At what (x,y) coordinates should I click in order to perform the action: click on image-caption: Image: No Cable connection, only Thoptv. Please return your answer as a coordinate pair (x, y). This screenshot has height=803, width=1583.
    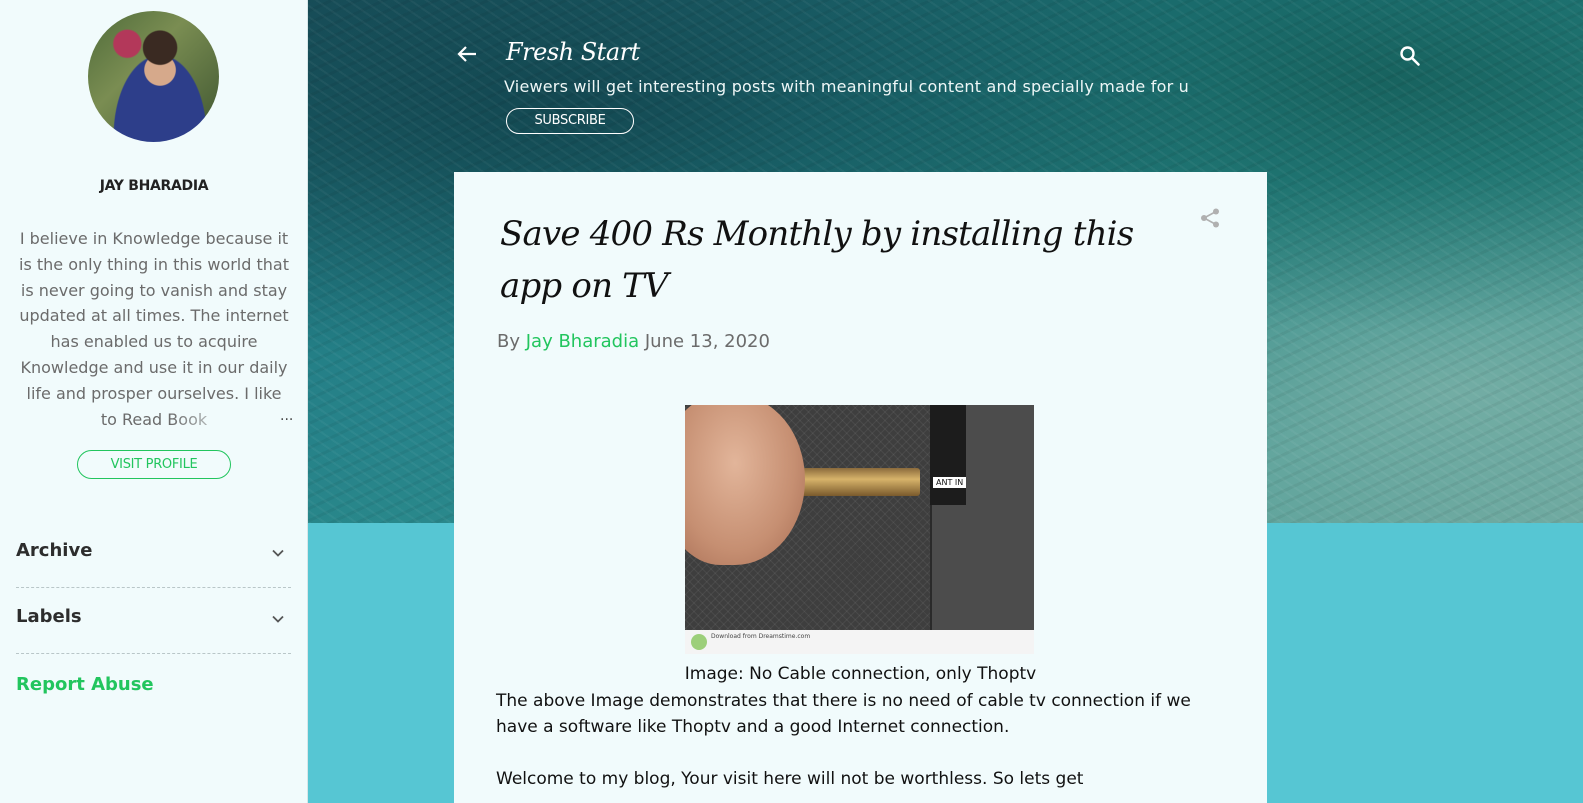
    Looking at the image, I should click on (860, 674).